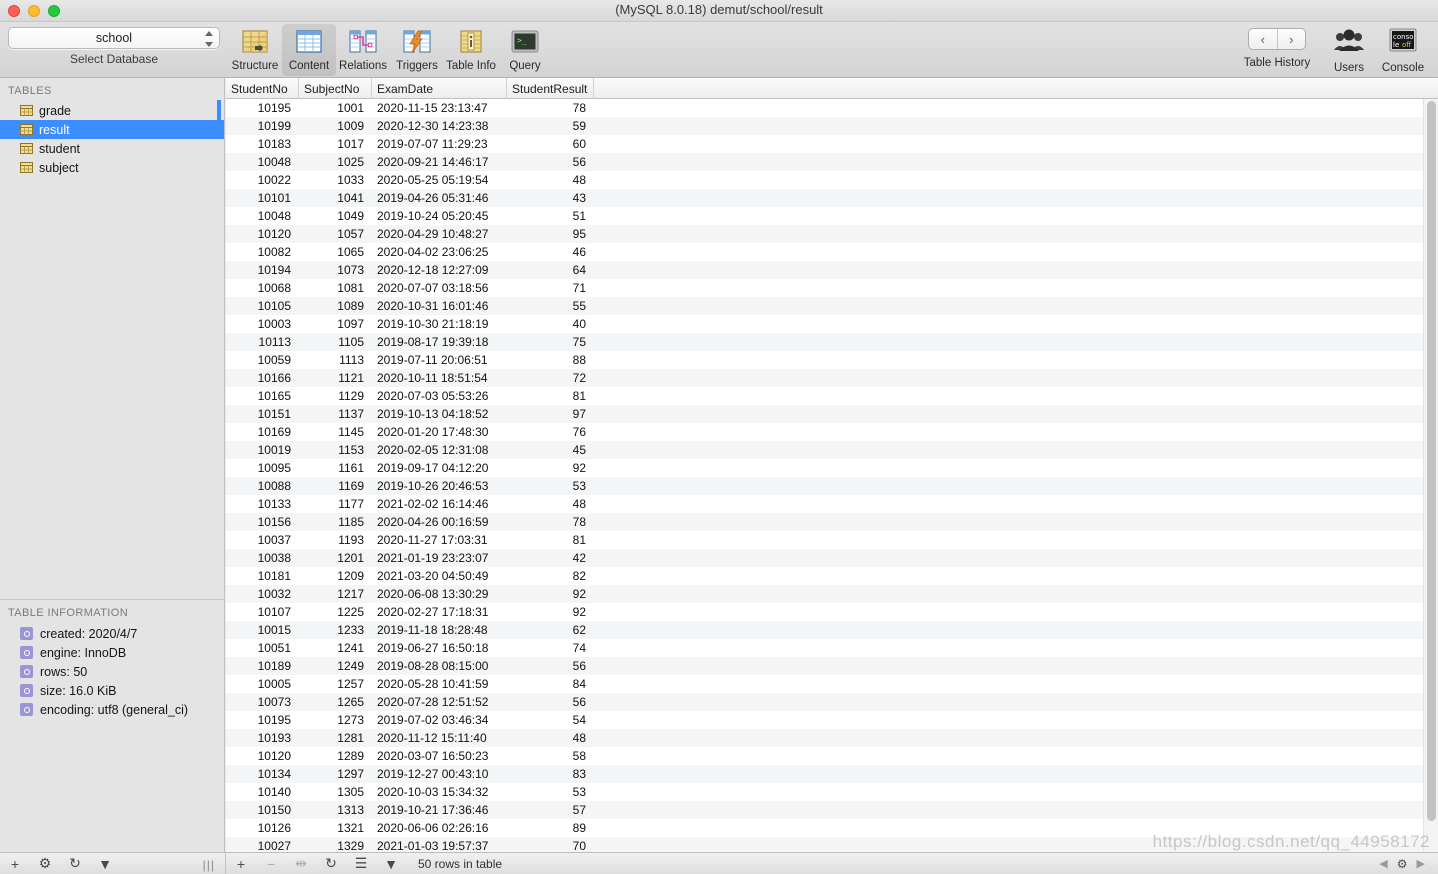 This screenshot has height=874, width=1438. Describe the element at coordinates (335, 738) in the screenshot. I see `cell-SubjectNo: 1281` at that location.